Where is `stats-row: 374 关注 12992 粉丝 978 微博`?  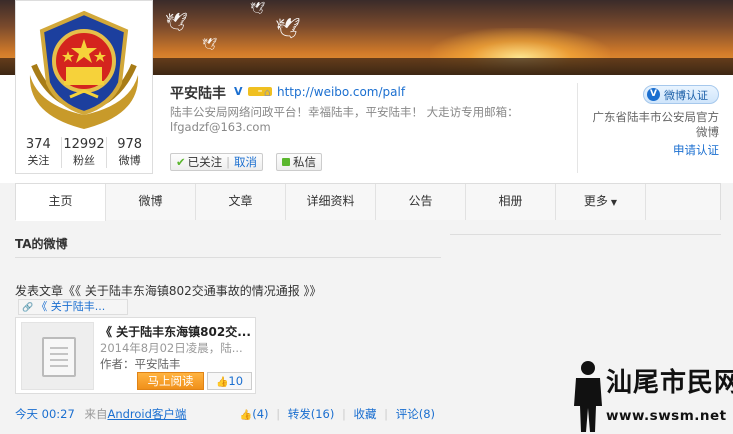 stats-row: 374 关注 12992 粉丝 978 微博 is located at coordinates (84, 152).